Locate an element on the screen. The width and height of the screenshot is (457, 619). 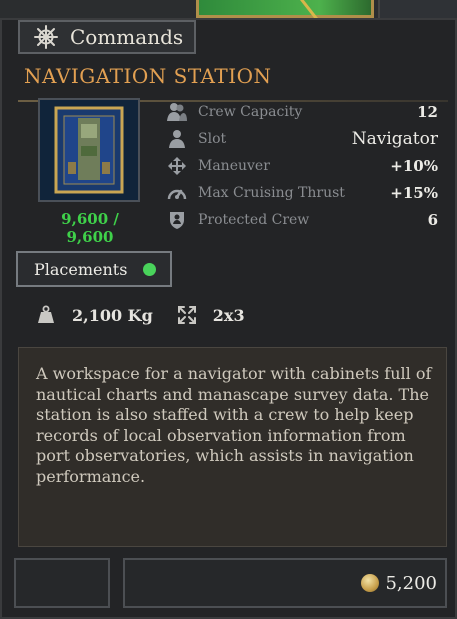
speedometer-icon is located at coordinates (177, 194).